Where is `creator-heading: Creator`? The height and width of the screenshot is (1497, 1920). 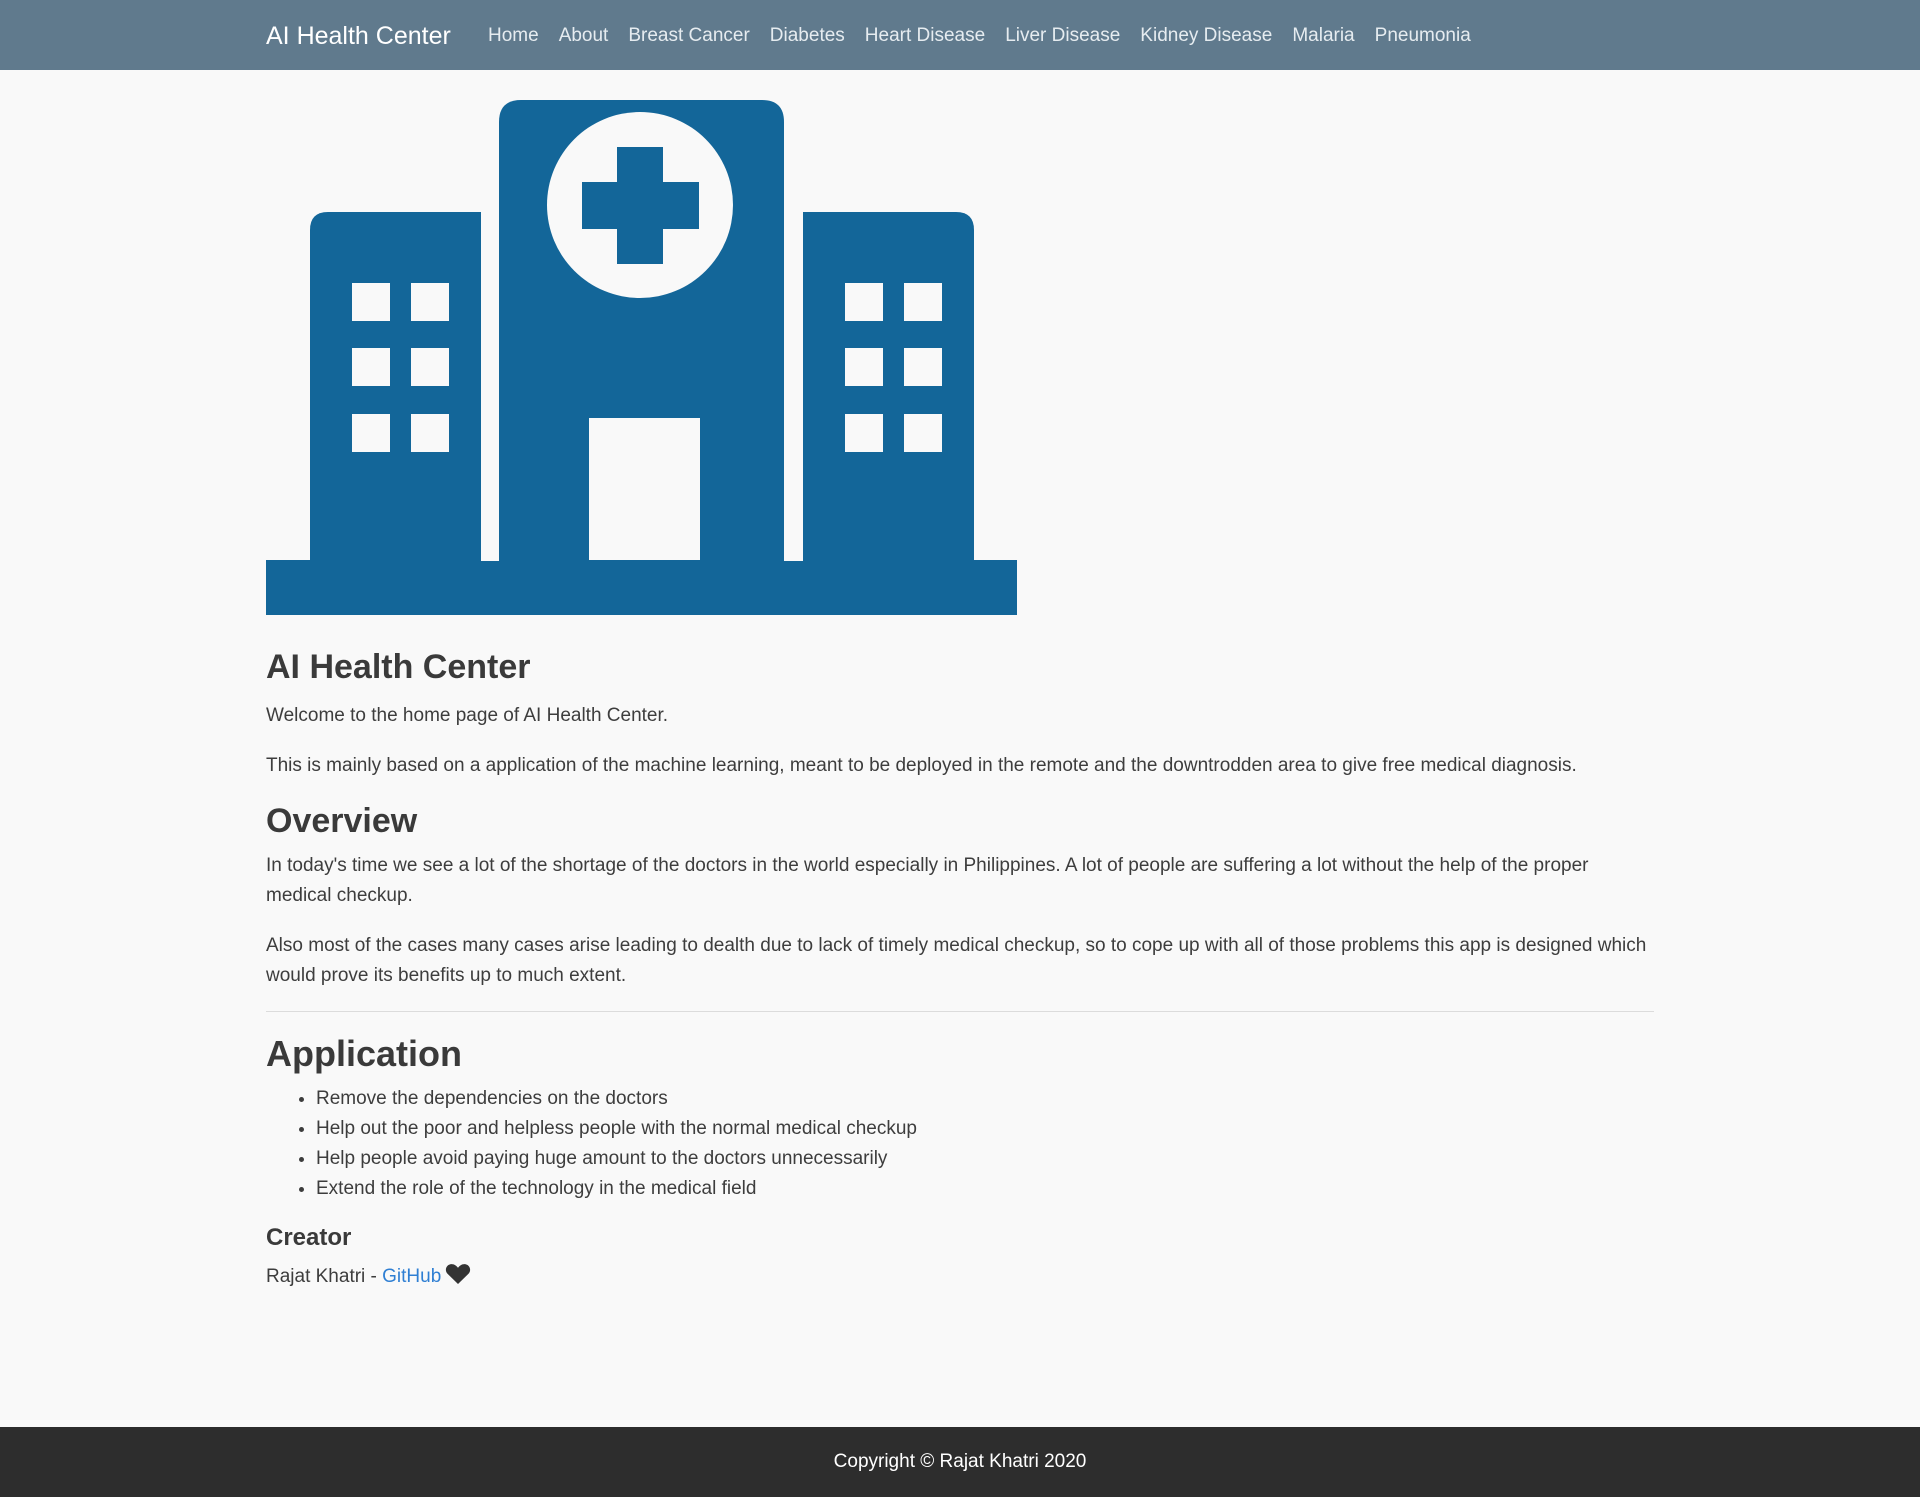
creator-heading: Creator is located at coordinates (309, 1237).